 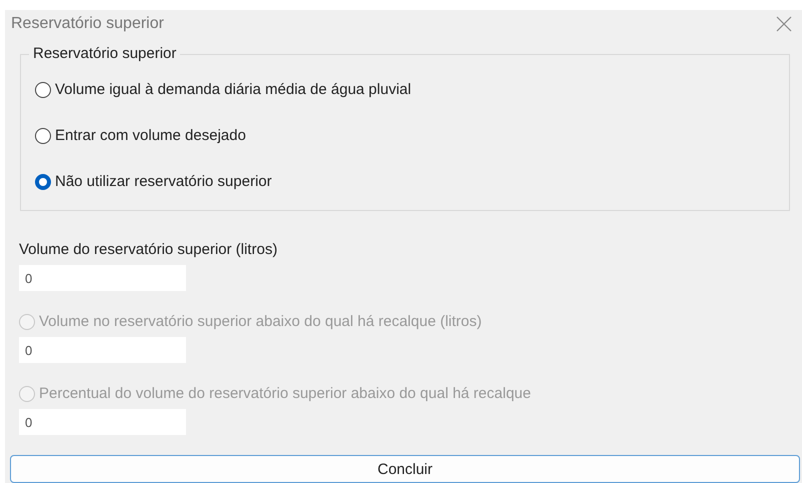 I want to click on radio-label: Entrar com volume desejado, so click(x=150, y=135).